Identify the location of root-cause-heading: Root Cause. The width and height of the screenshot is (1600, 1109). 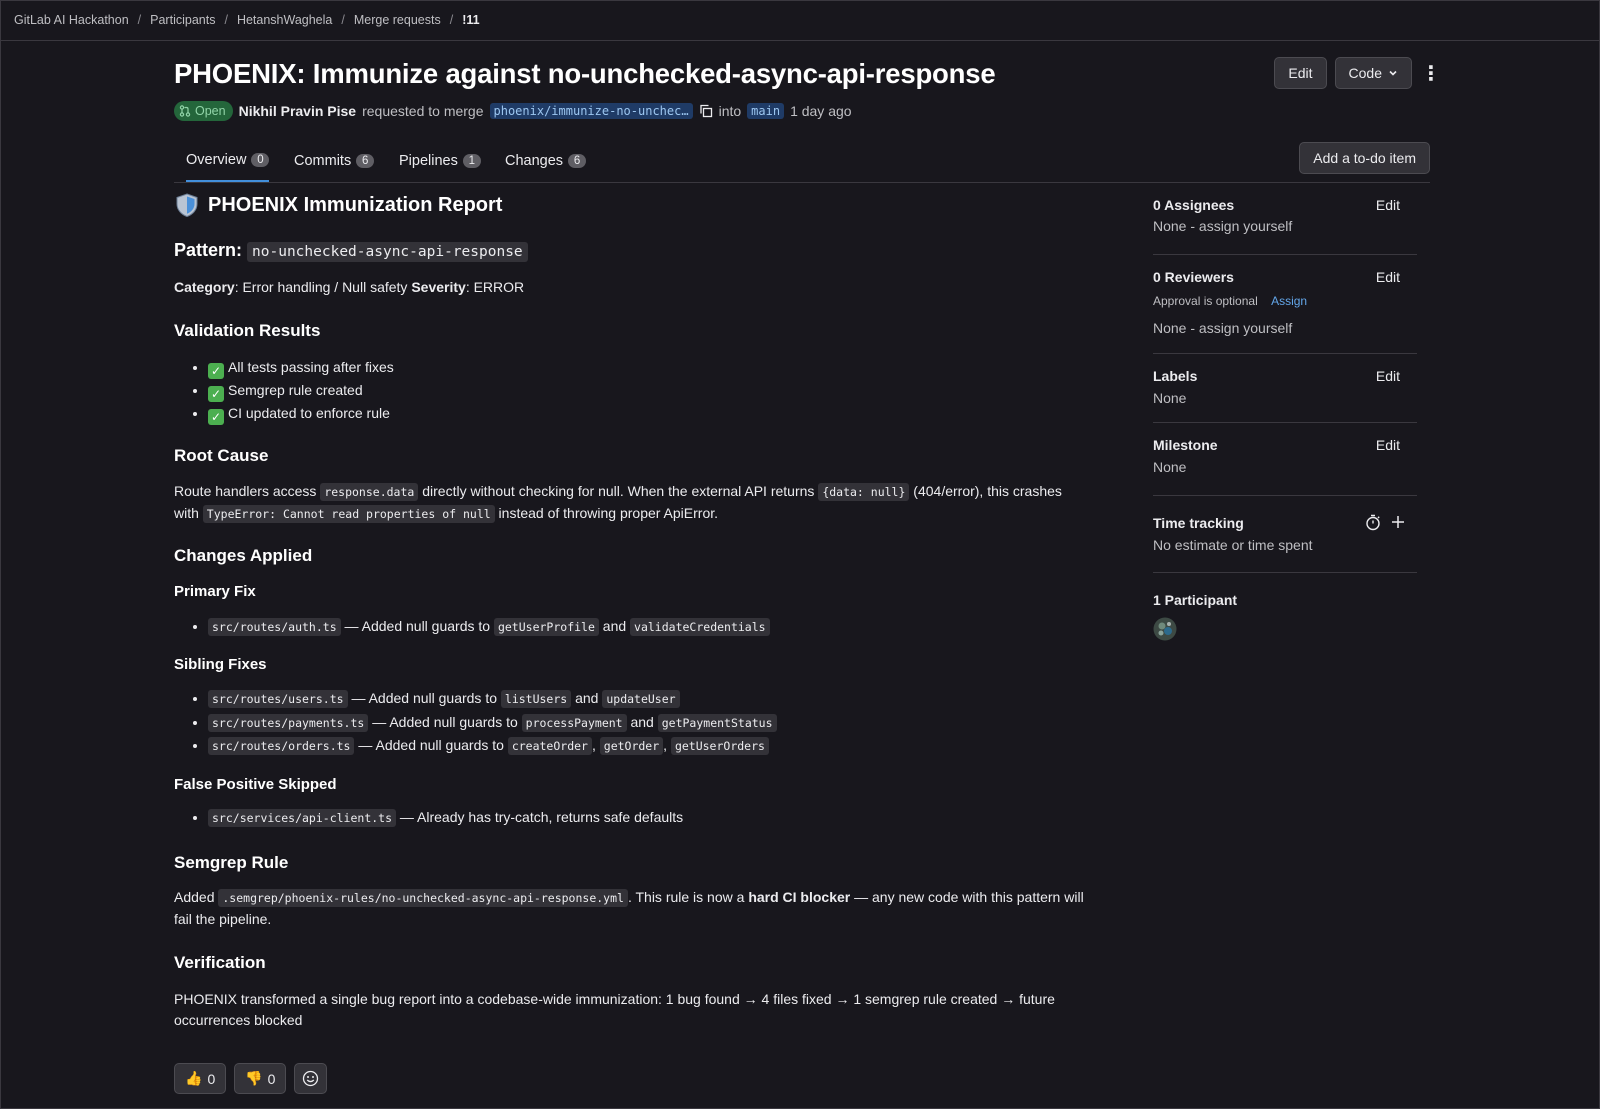
(221, 455).